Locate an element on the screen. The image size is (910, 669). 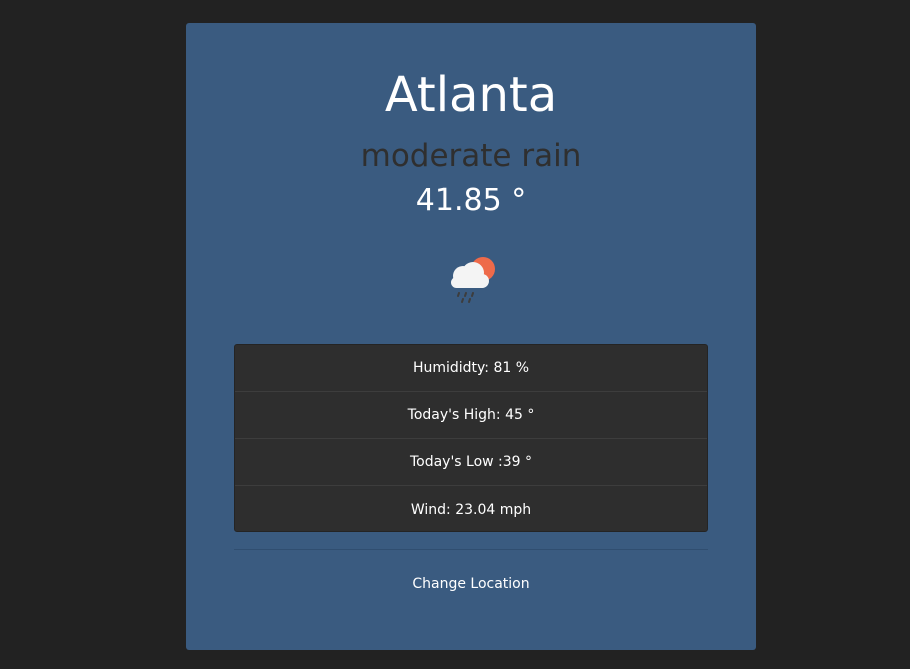
wind-row: Wind: 23.04 mph is located at coordinates (471, 509).